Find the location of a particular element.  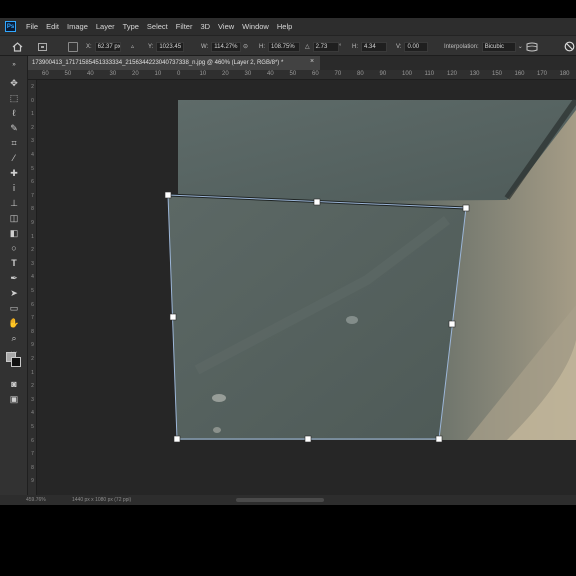

zoom-tool-icon: ⌕ is located at coordinates (14, 338).